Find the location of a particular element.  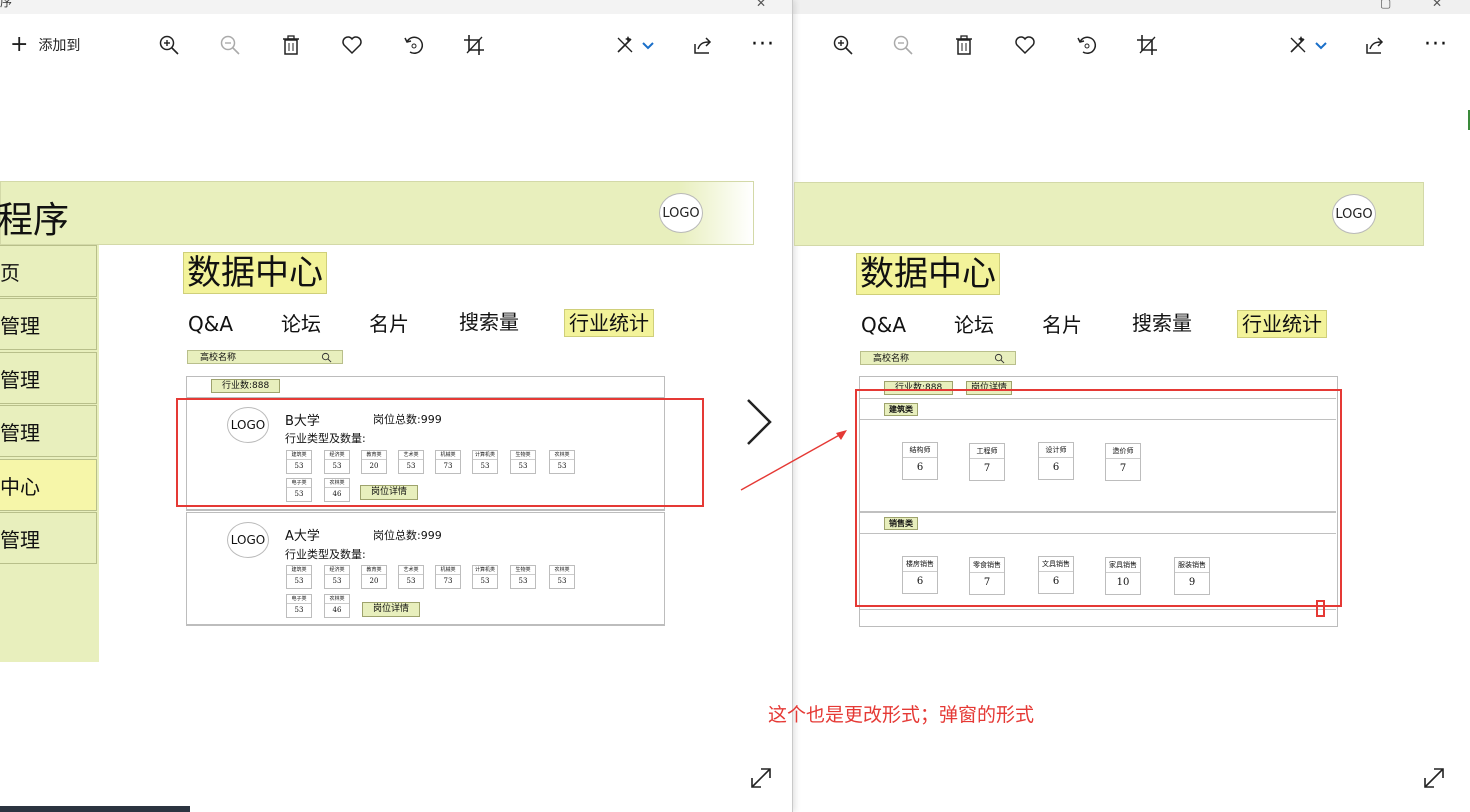

title-bar: ▢ ✕ is located at coordinates (1131, 7).